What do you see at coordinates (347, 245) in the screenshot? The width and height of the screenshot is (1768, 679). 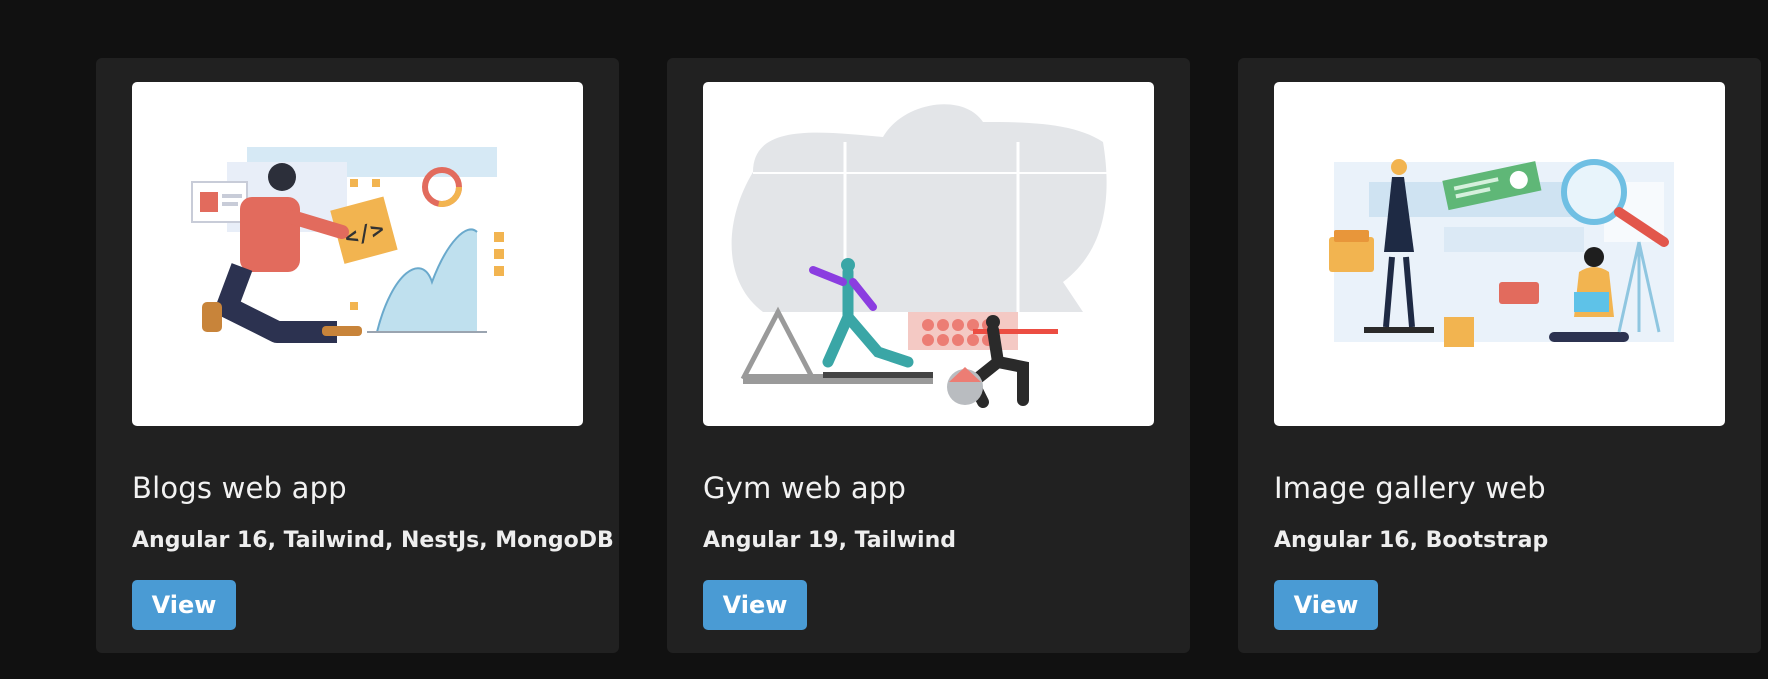 I see `developer-coding-illustration-icon: </>` at bounding box center [347, 245].